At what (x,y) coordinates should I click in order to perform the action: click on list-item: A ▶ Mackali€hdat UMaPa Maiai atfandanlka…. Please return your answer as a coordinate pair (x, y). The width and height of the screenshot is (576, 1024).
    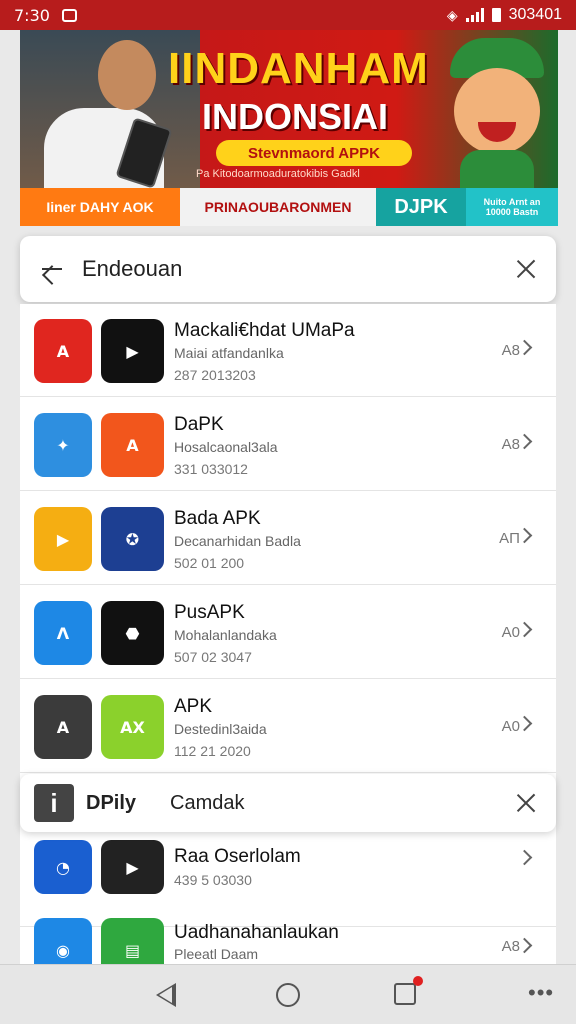
    Looking at the image, I should click on (288, 350).